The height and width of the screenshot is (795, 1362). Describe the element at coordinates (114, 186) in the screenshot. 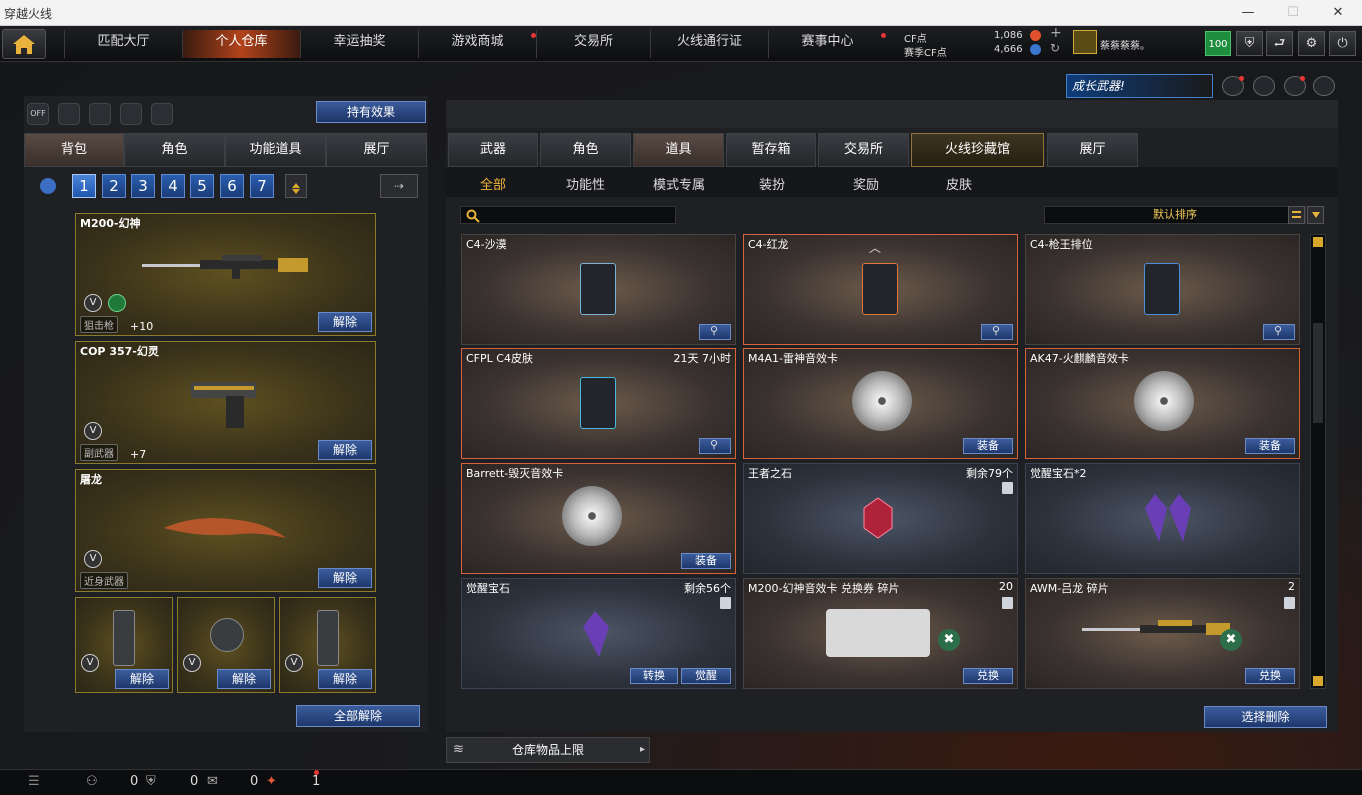

I see `page-2: 2` at that location.